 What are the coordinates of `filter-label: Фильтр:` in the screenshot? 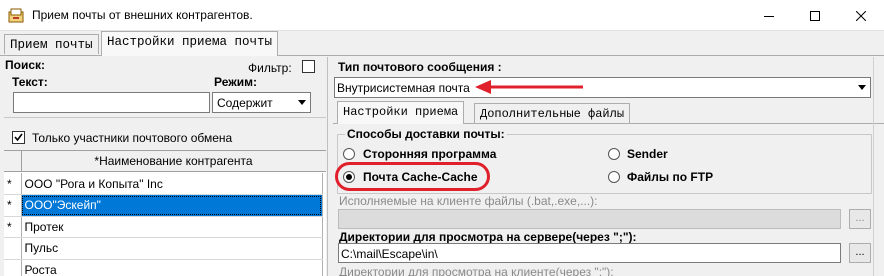 It's located at (270, 68).